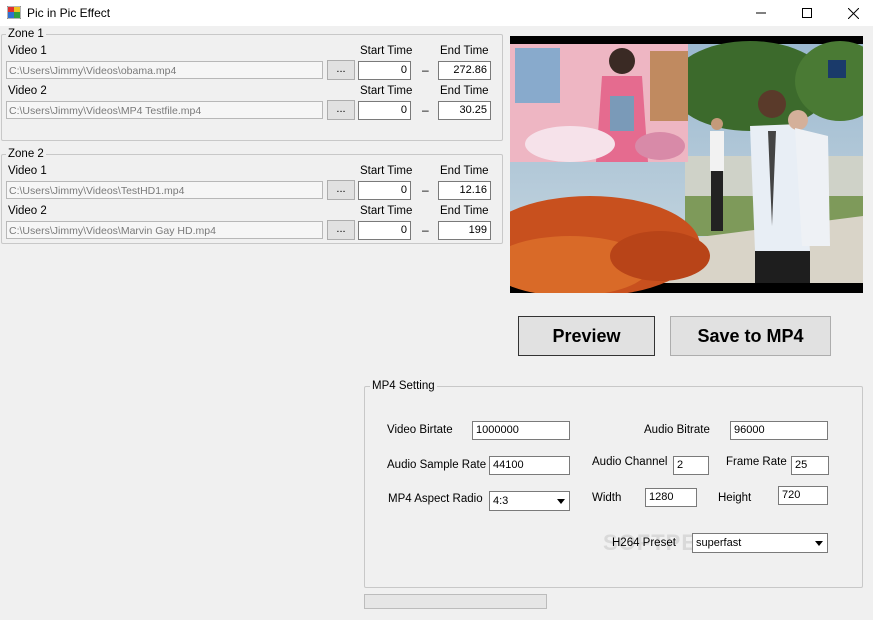  I want to click on zone-1-video-2-label: Video 2, so click(27, 91).